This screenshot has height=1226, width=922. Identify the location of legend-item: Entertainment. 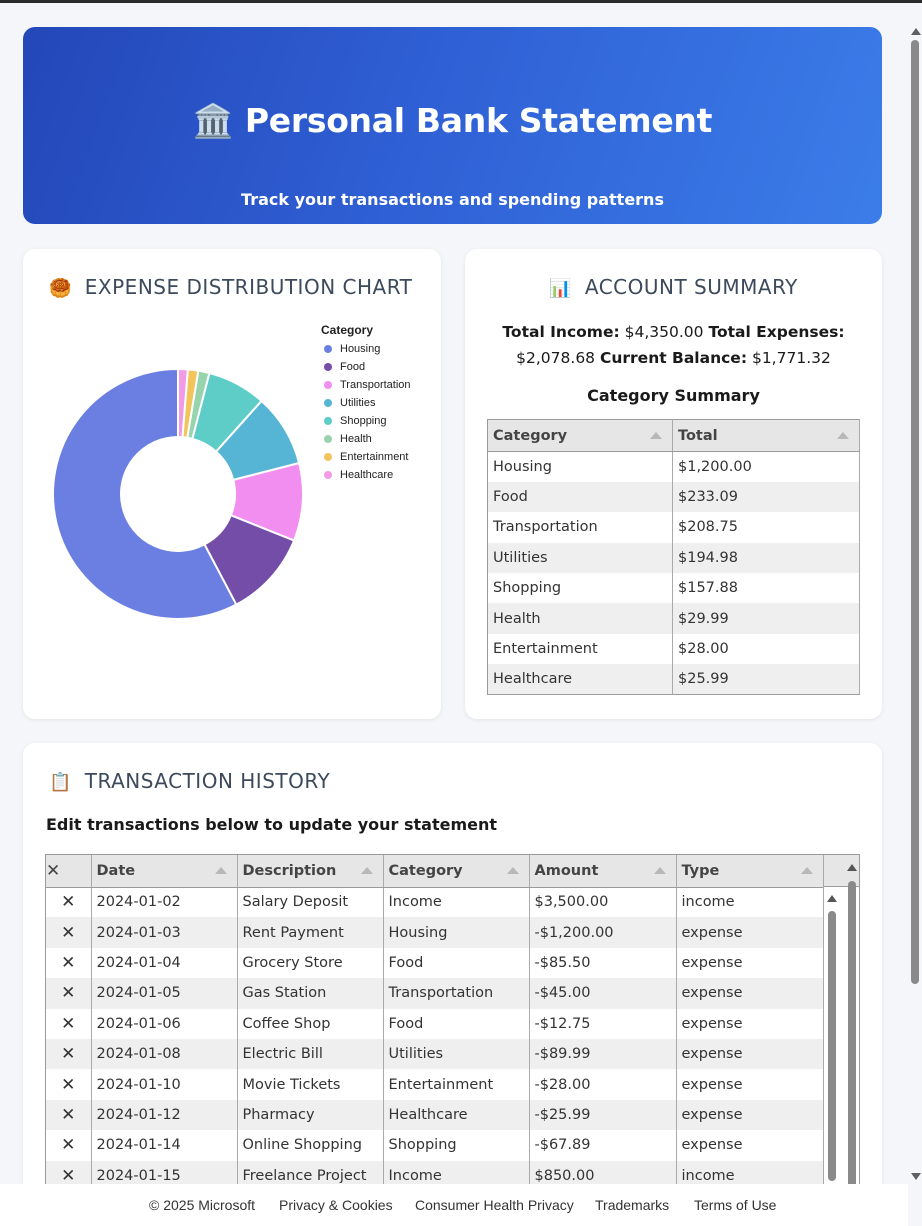
(366, 457).